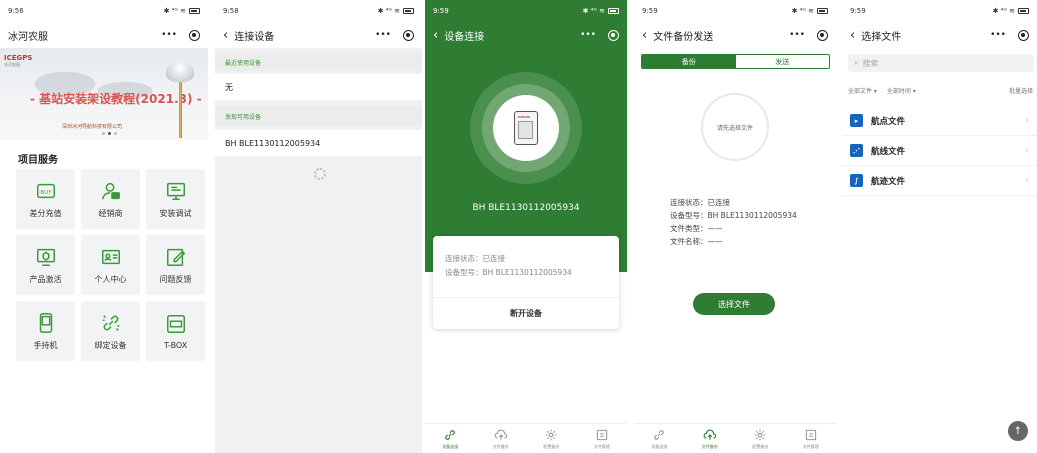  I want to click on service-item-install: 安装调试, so click(175, 199).